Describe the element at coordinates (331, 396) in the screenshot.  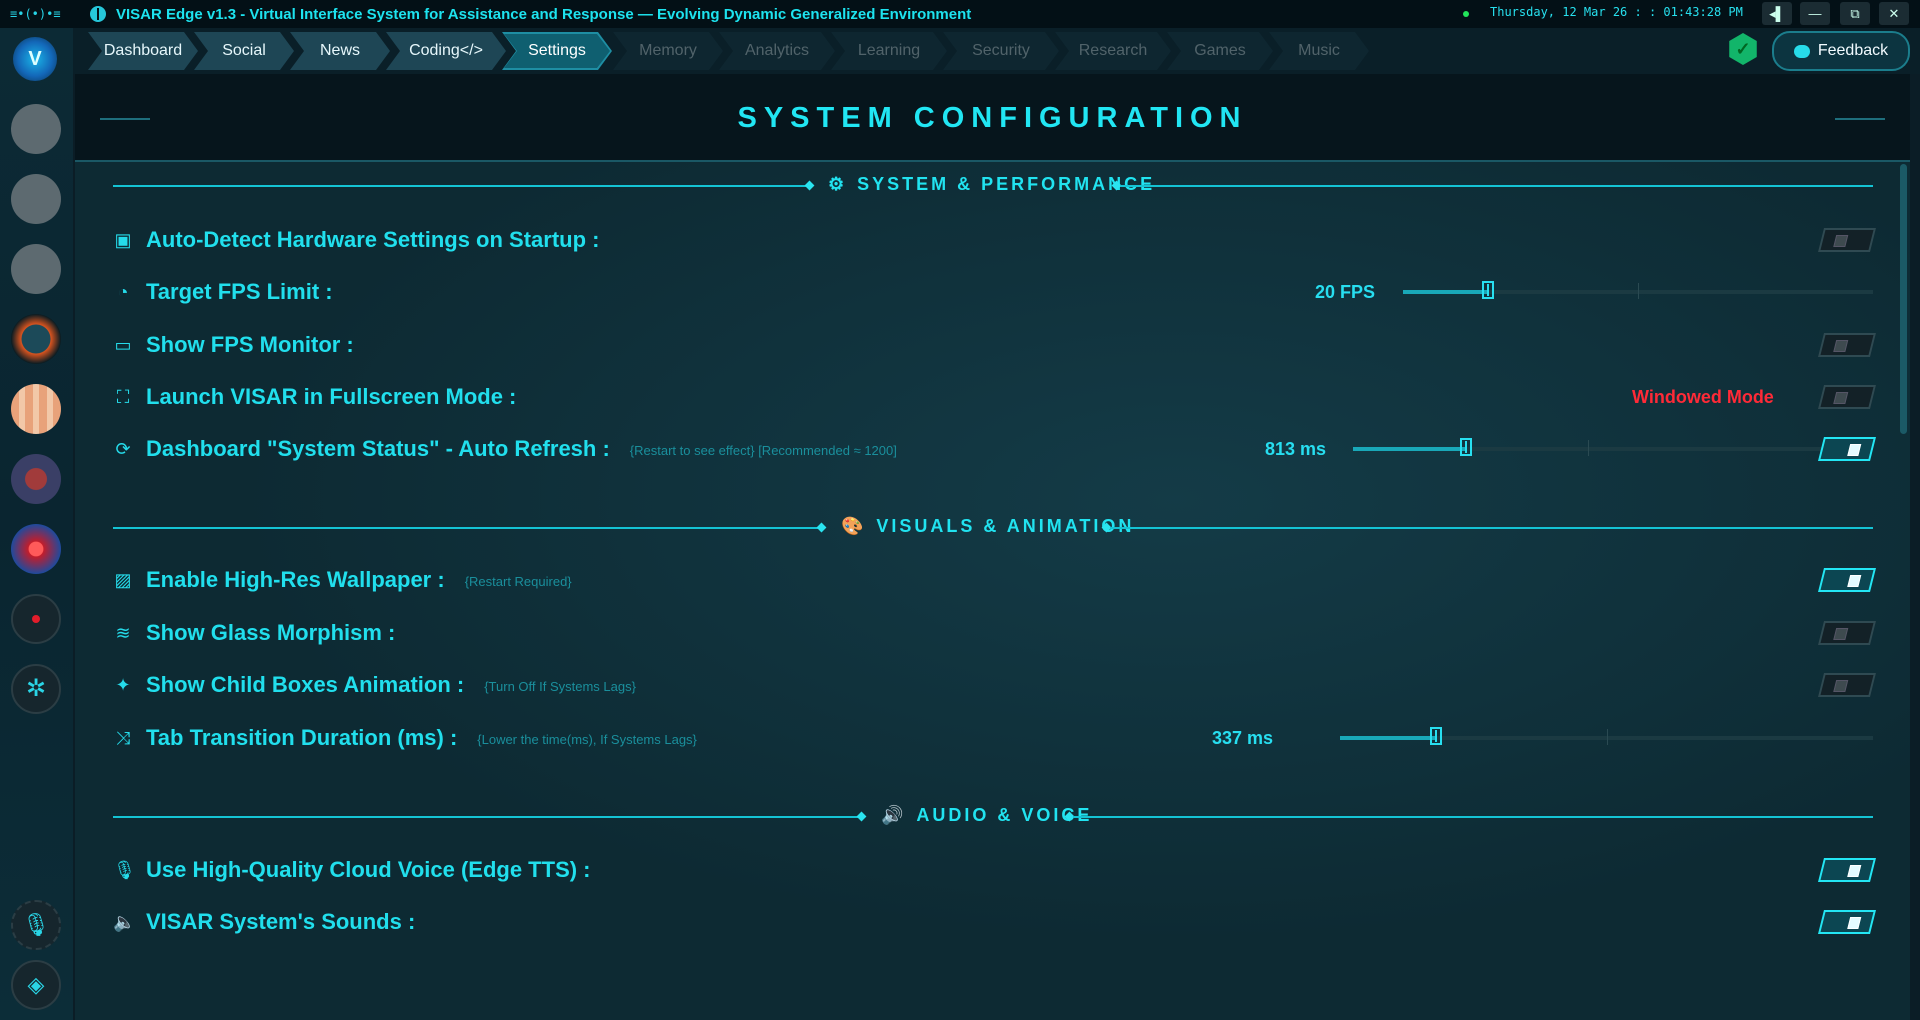
I see `setting-label: Launch VISAR in Fullscreen Mode :` at that location.